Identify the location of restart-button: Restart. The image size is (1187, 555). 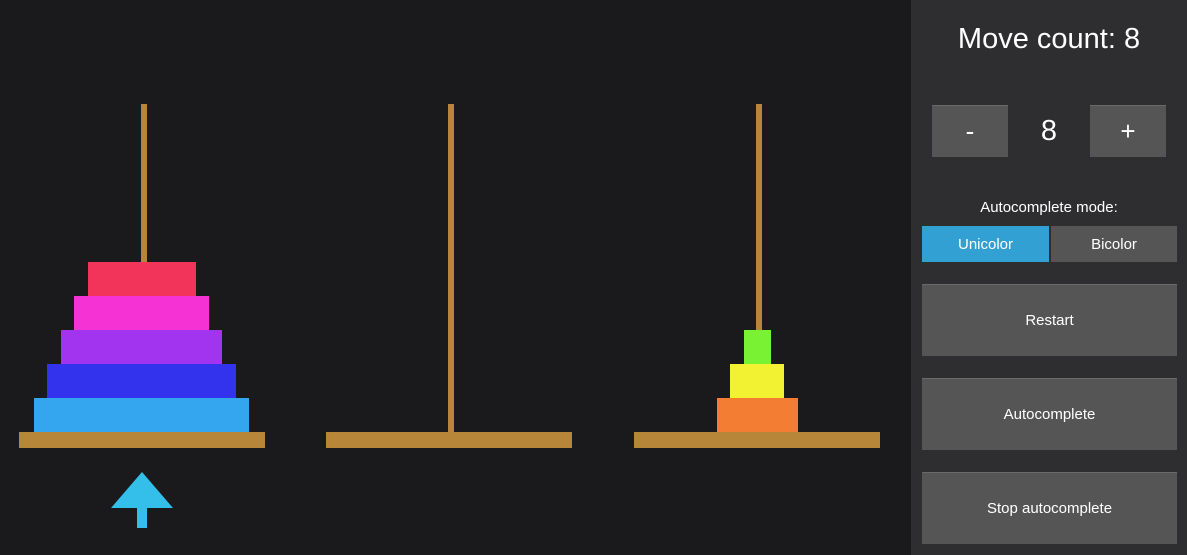
(1049, 320).